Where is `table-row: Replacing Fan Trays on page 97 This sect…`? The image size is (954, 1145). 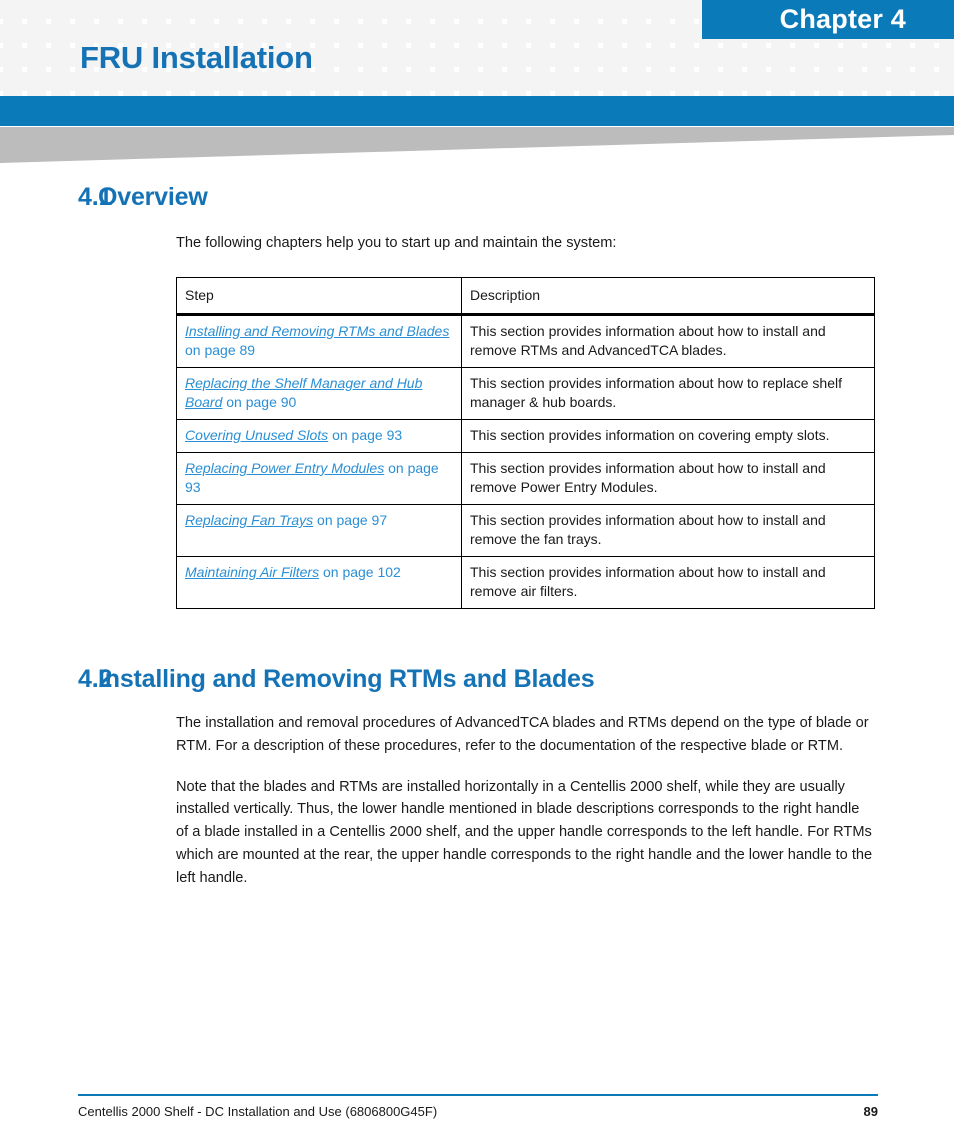 table-row: Replacing Fan Trays on page 97 This sect… is located at coordinates (525, 531).